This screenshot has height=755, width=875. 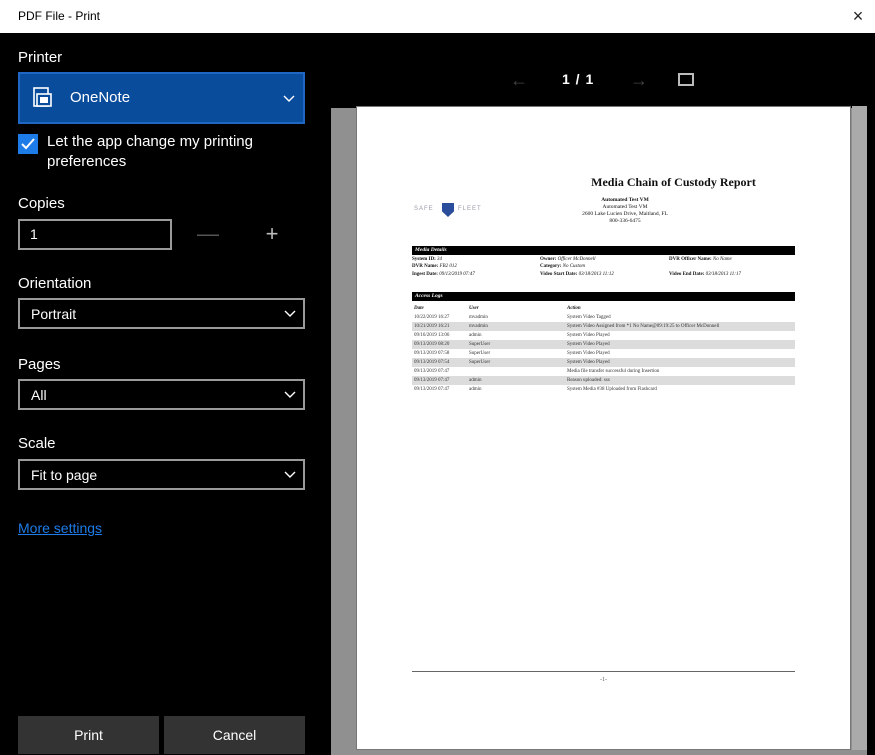 I want to click on previous-page-icon: ←, so click(x=519, y=80).